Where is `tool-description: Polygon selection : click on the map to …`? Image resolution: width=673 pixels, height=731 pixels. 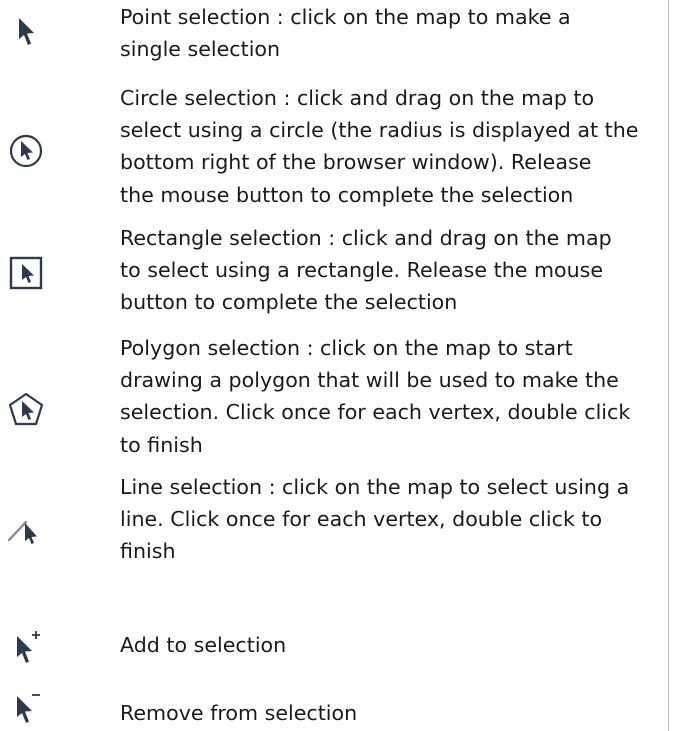
tool-description: Polygon selection : click on the map to … is located at coordinates (388, 396).